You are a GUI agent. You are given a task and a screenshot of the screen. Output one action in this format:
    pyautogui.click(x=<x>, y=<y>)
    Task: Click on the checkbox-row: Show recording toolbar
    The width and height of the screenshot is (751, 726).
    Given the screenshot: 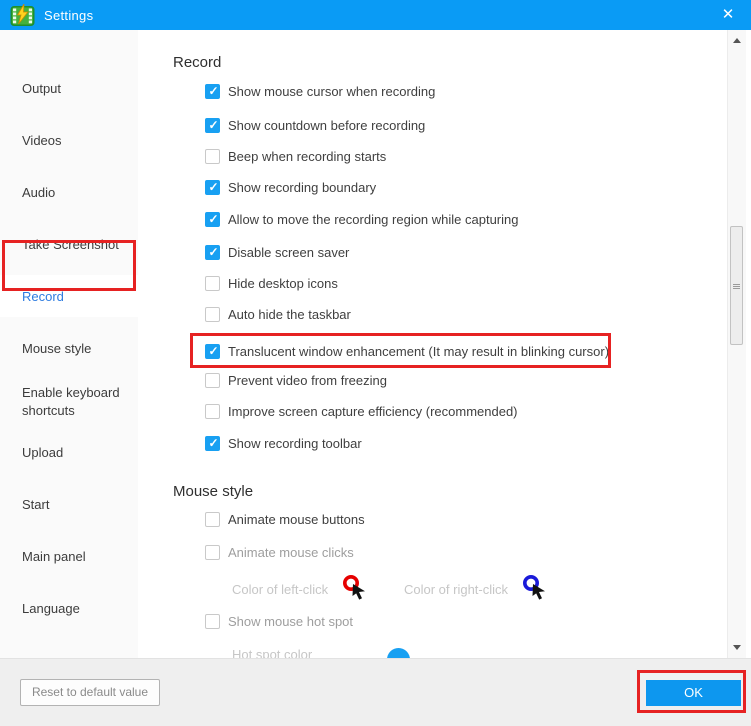 What is the action you would take?
    pyautogui.click(x=283, y=443)
    